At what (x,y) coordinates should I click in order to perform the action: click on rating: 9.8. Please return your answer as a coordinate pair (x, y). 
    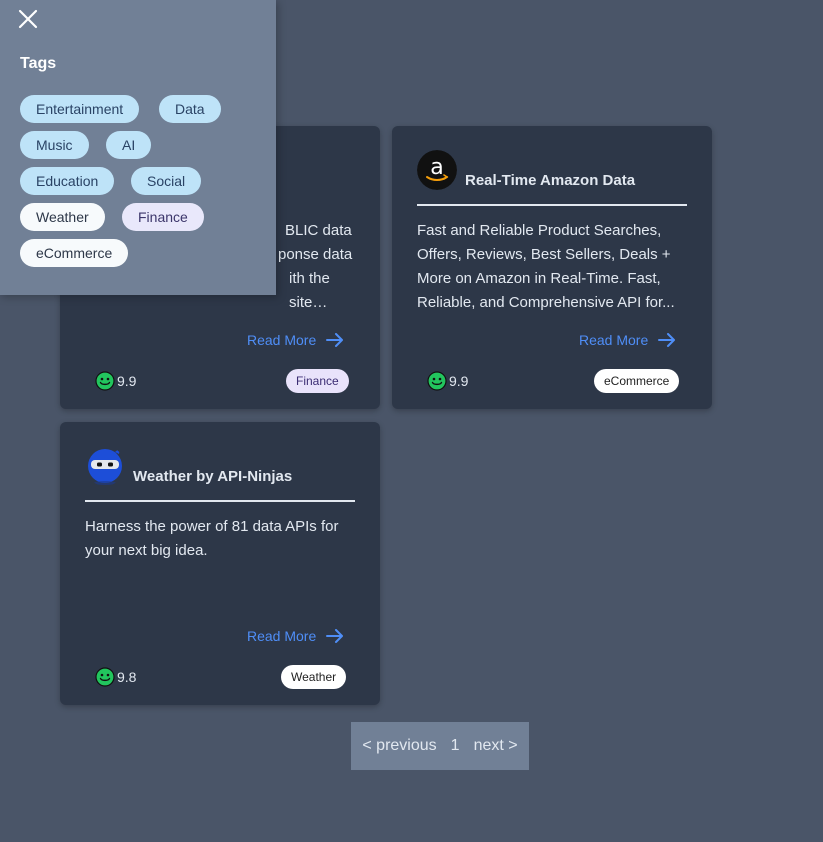
    Looking at the image, I should click on (115, 677).